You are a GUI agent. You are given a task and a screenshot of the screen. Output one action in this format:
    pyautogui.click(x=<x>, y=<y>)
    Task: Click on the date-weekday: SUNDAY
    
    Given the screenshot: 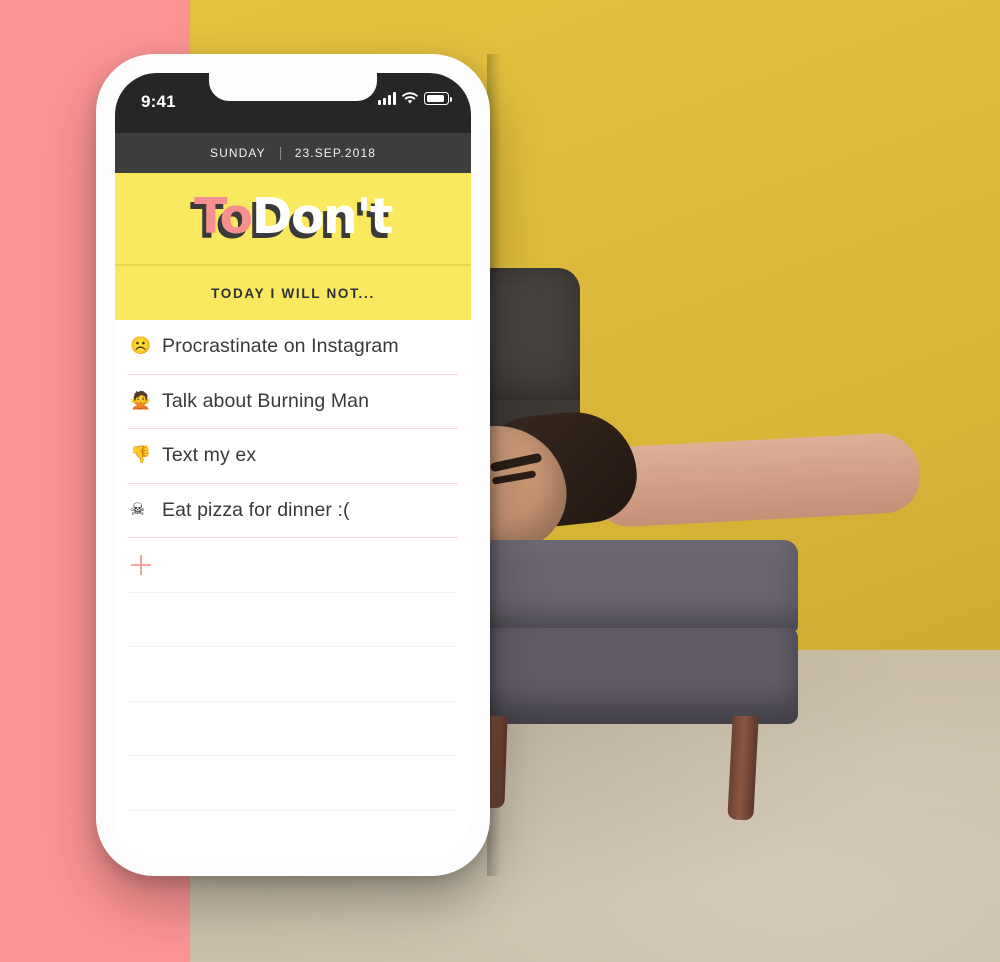 What is the action you would take?
    pyautogui.click(x=237, y=153)
    